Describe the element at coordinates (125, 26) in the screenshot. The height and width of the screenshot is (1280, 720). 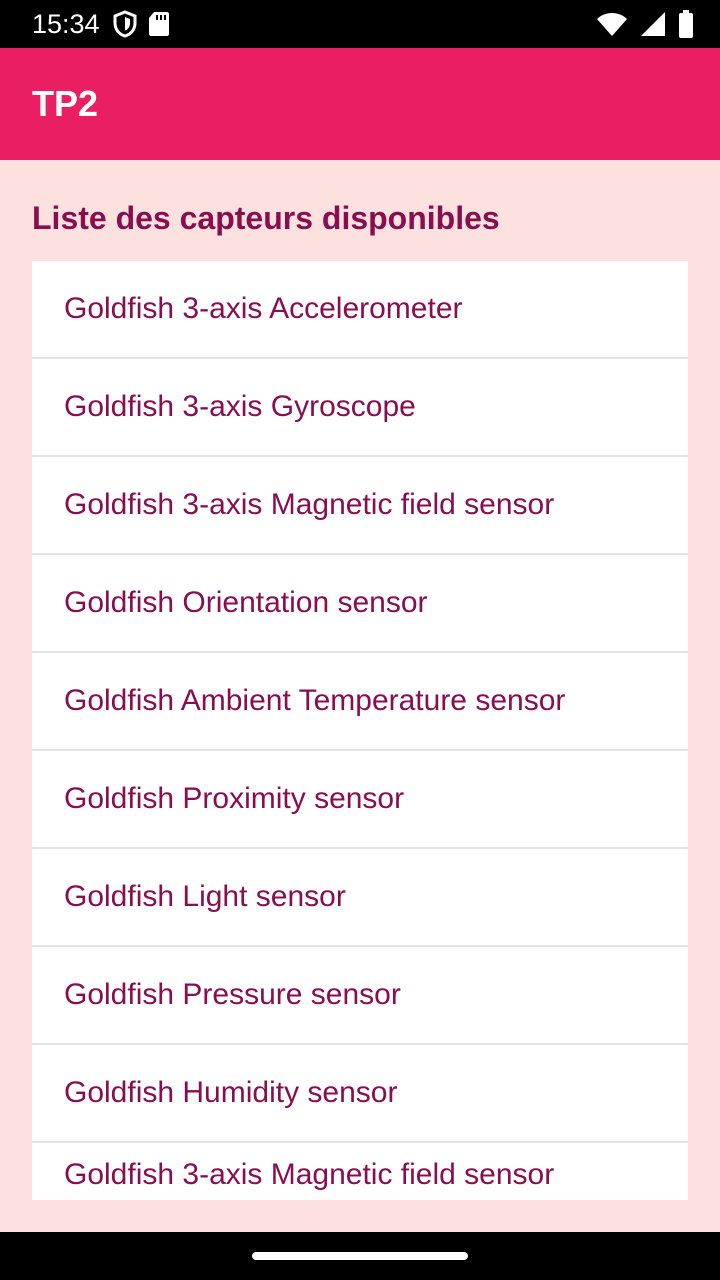
I see `shield-icon` at that location.